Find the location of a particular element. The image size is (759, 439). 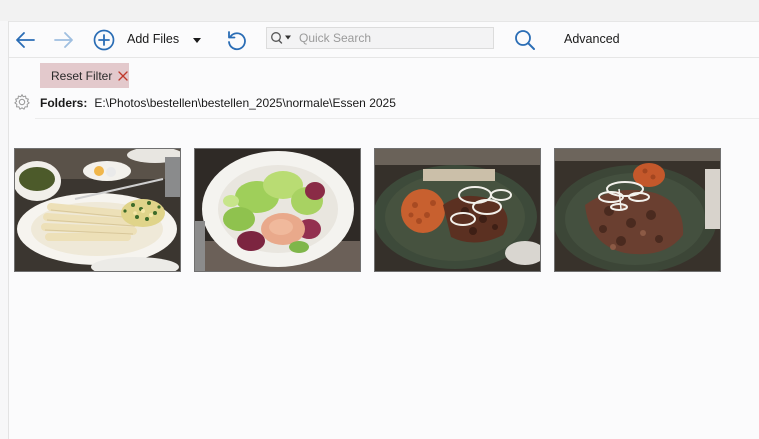

add-files-dropdown is located at coordinates (197, 40).